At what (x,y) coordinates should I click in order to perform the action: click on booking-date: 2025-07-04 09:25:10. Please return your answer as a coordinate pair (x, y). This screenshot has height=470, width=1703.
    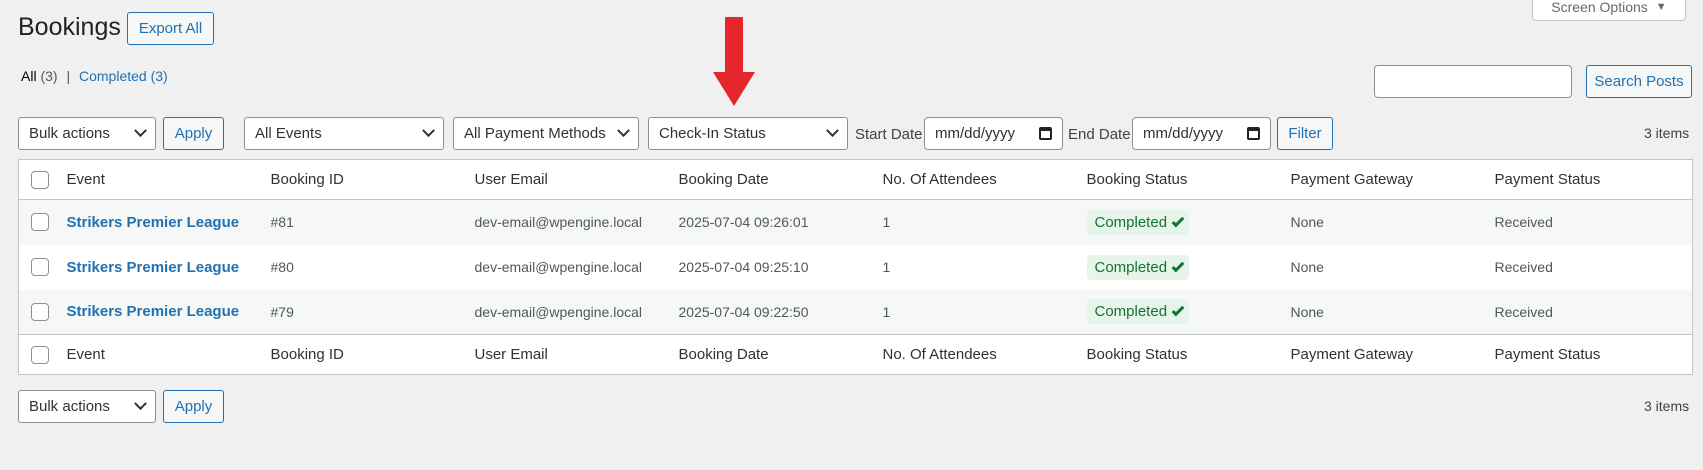
    Looking at the image, I should click on (743, 267).